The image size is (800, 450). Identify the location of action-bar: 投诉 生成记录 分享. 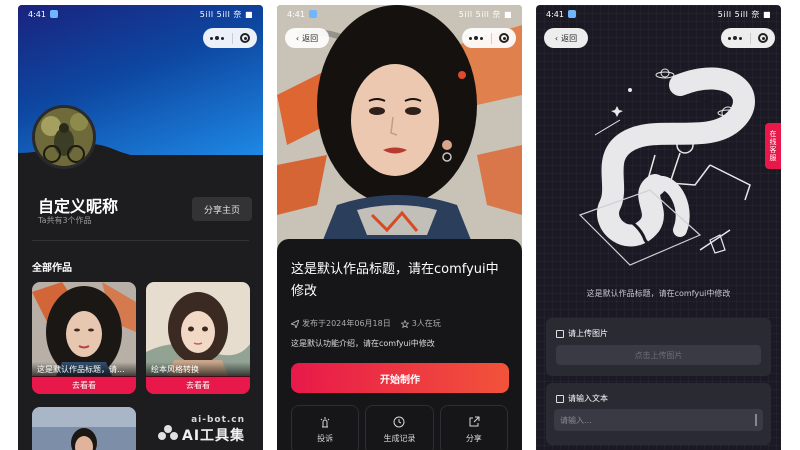
(399, 427).